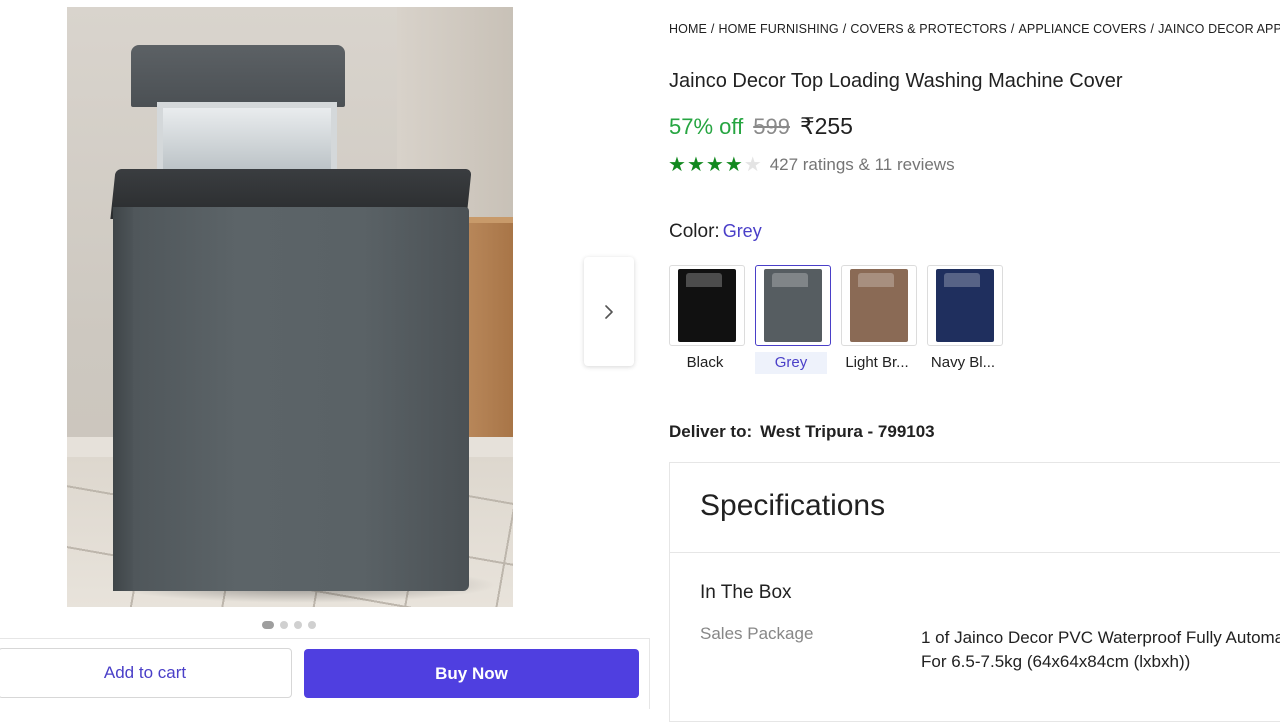 The image size is (1280, 722). I want to click on rating-row: ★ ★ ★ ★ ★ 427 ratings & 11 reviews, so click(811, 165).